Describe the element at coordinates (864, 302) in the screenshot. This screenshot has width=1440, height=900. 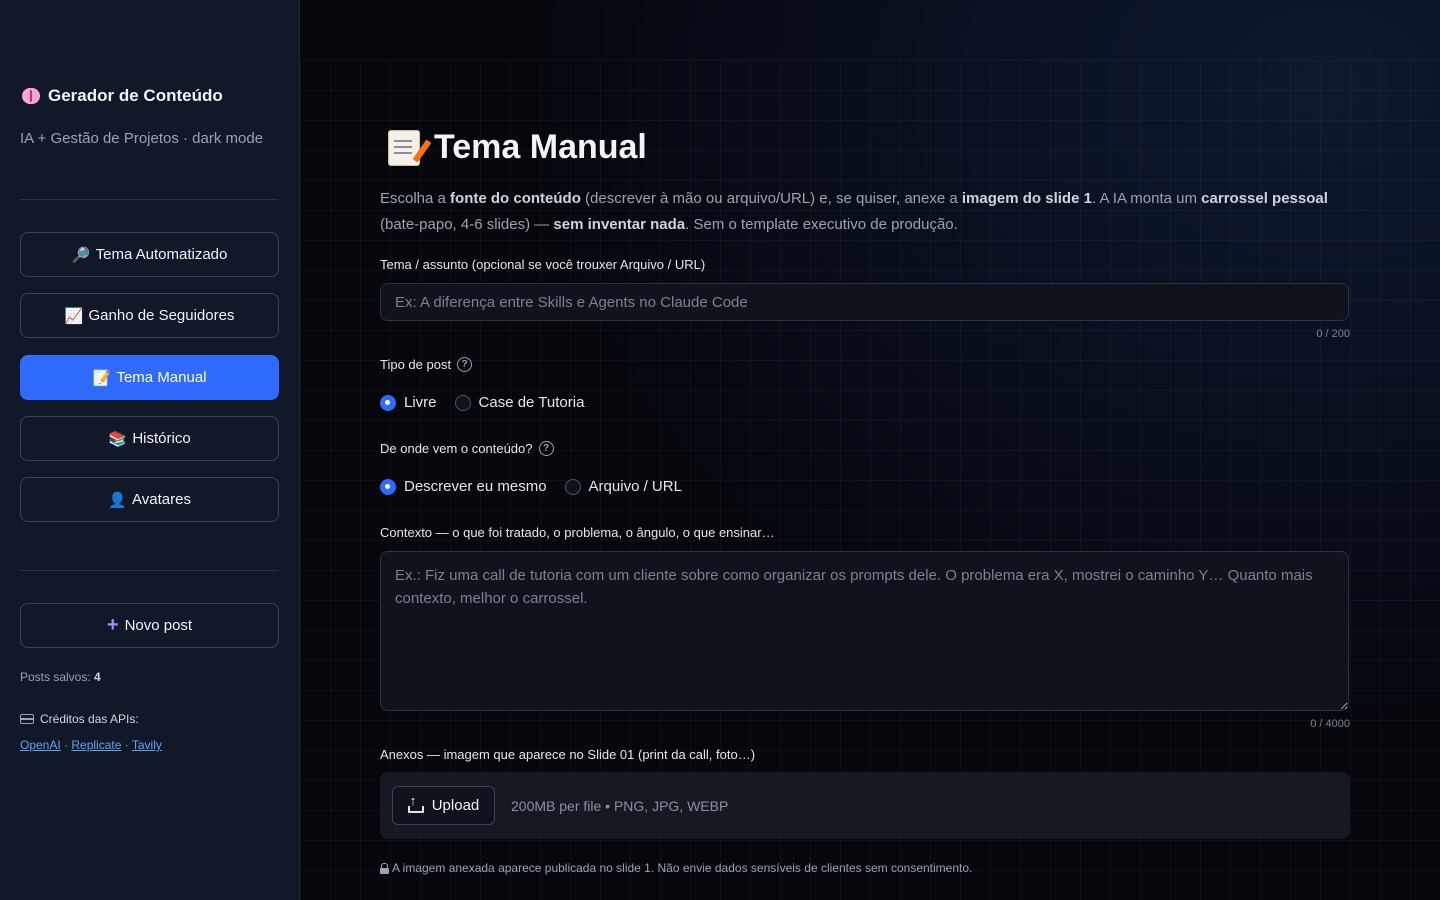
I see `topic-input` at that location.